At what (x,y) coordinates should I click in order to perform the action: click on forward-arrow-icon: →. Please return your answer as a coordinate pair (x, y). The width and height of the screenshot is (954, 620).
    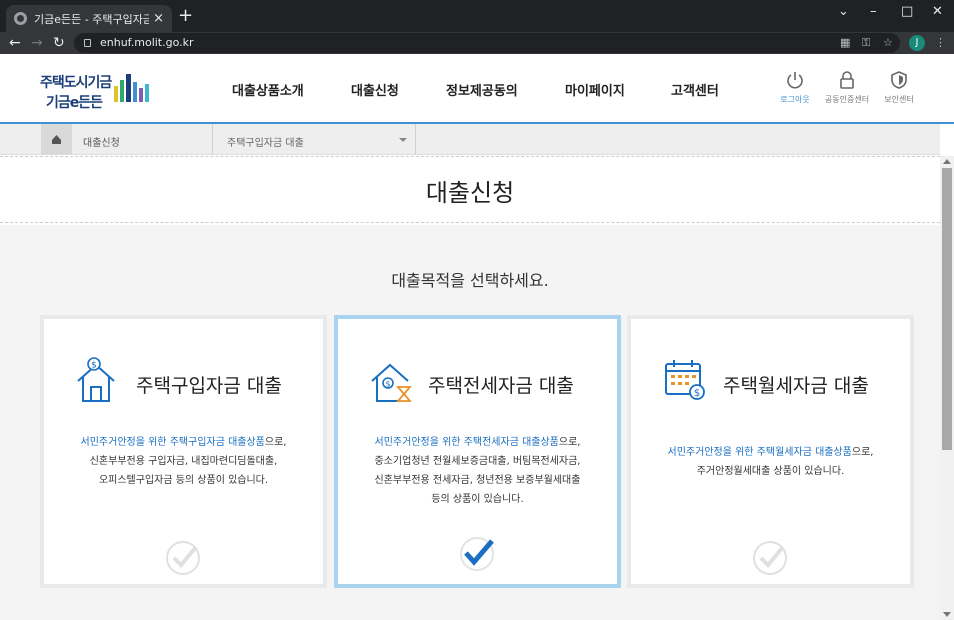
    Looking at the image, I should click on (37, 43).